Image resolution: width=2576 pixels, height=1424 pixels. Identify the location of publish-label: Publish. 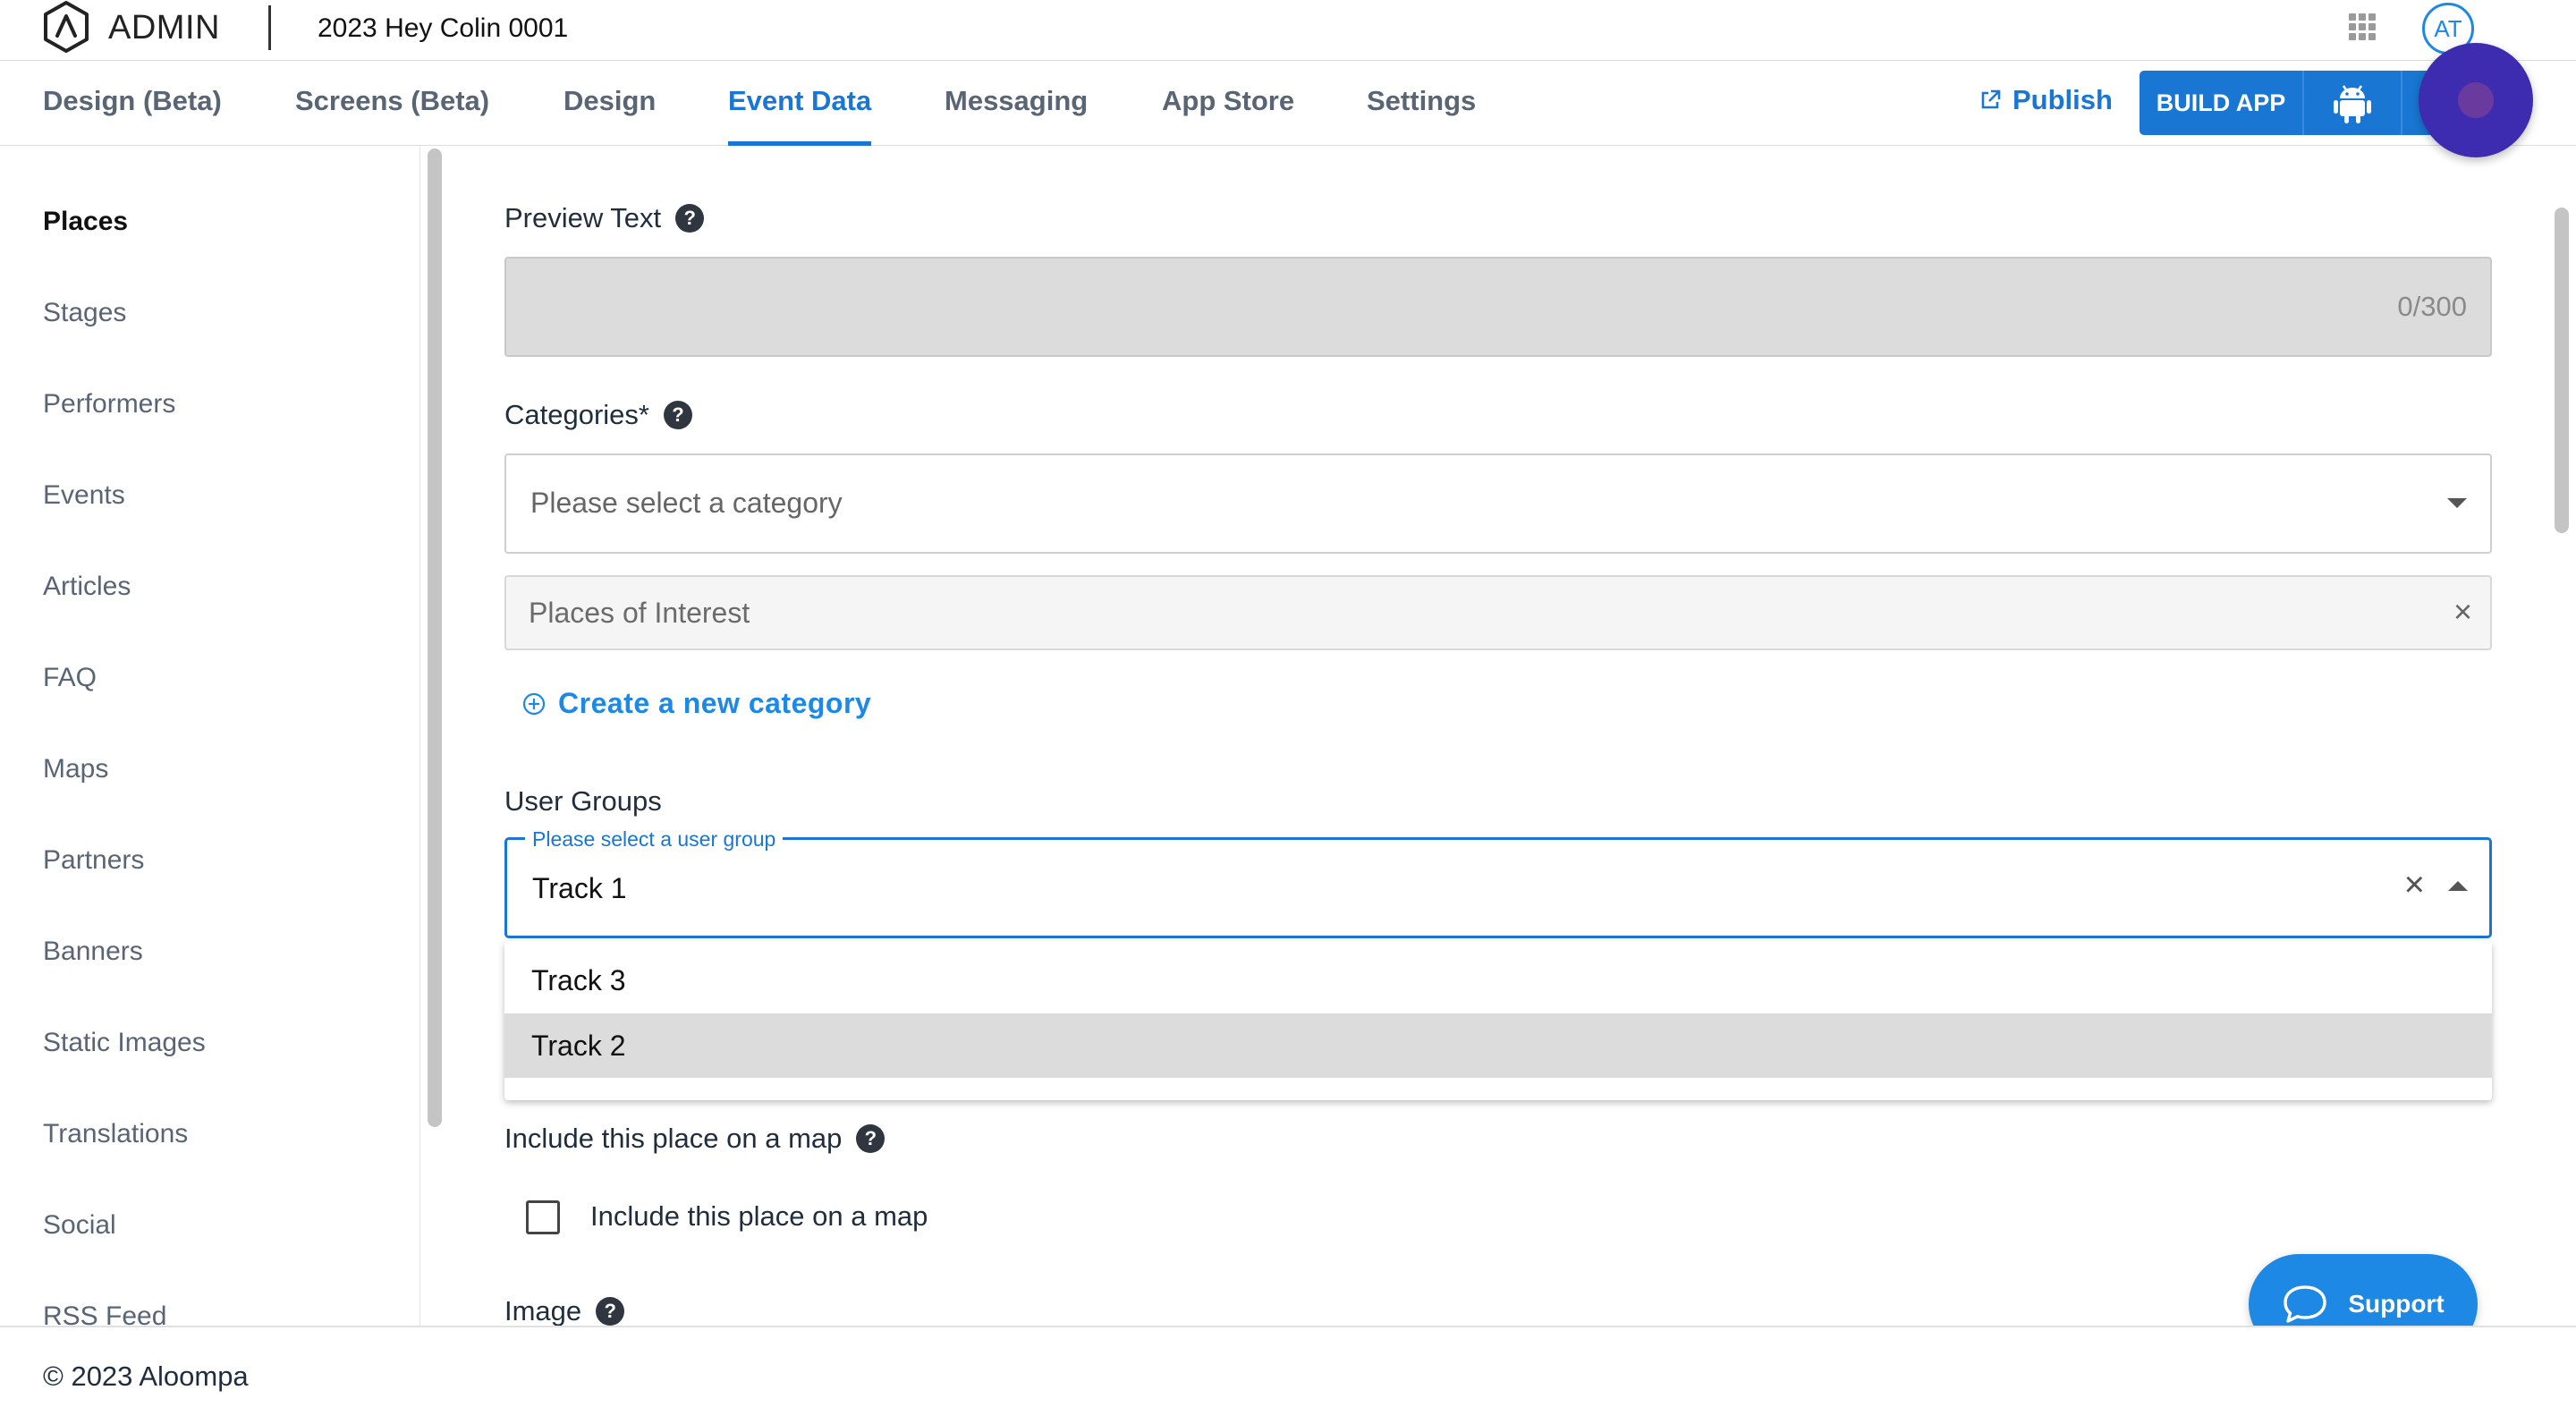
(2062, 99).